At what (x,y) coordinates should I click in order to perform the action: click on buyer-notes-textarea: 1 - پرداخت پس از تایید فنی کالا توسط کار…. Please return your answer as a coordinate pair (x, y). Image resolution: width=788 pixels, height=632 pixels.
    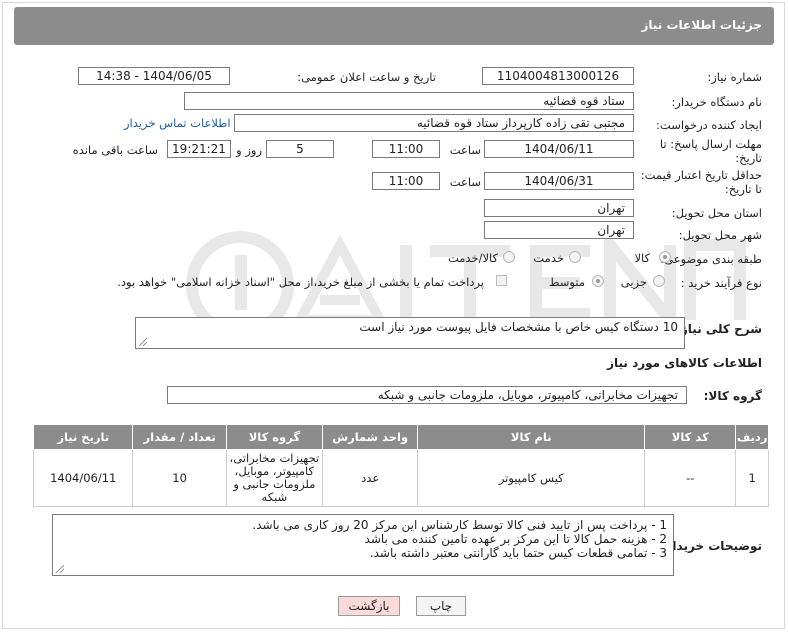
    Looking at the image, I should click on (363, 545).